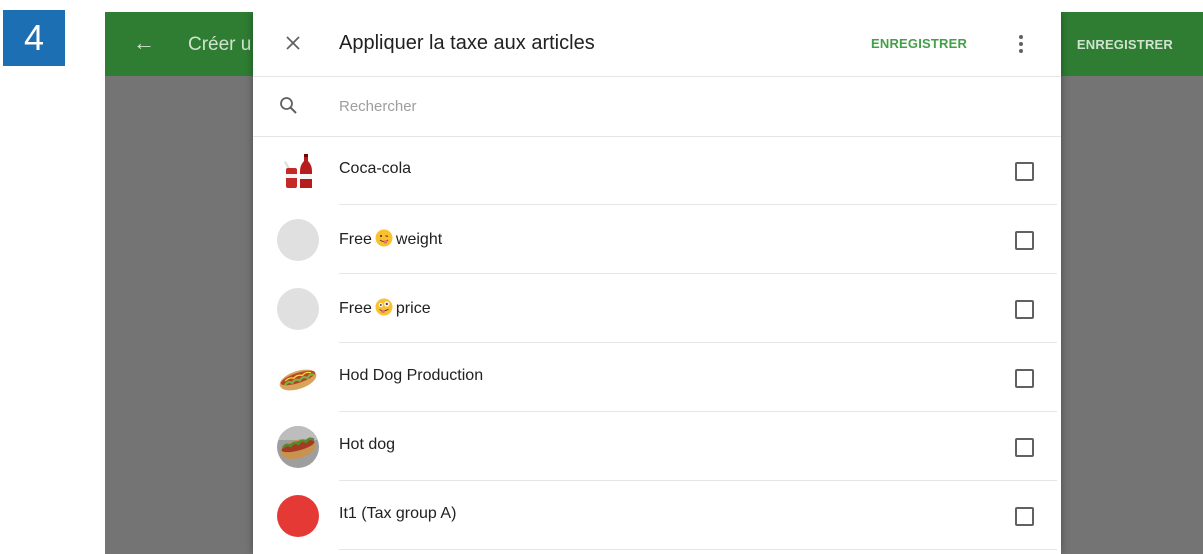 This screenshot has height=554, width=1203. I want to click on item-name: Hot dog, so click(367, 444).